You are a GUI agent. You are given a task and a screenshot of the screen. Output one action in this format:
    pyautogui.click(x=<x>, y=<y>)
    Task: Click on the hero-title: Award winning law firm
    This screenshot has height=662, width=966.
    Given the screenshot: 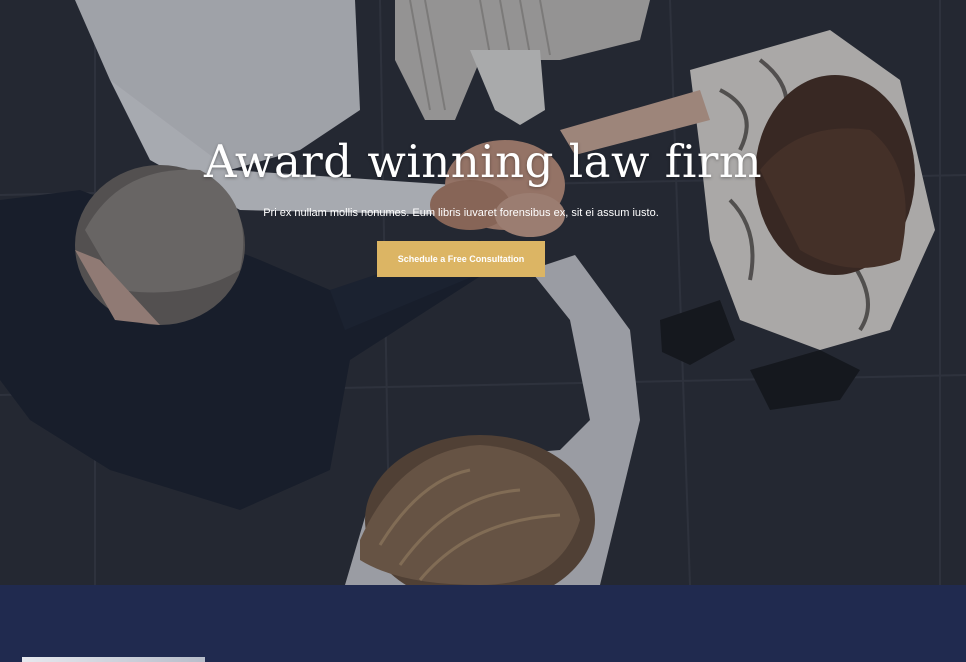 What is the action you would take?
    pyautogui.click(x=483, y=161)
    